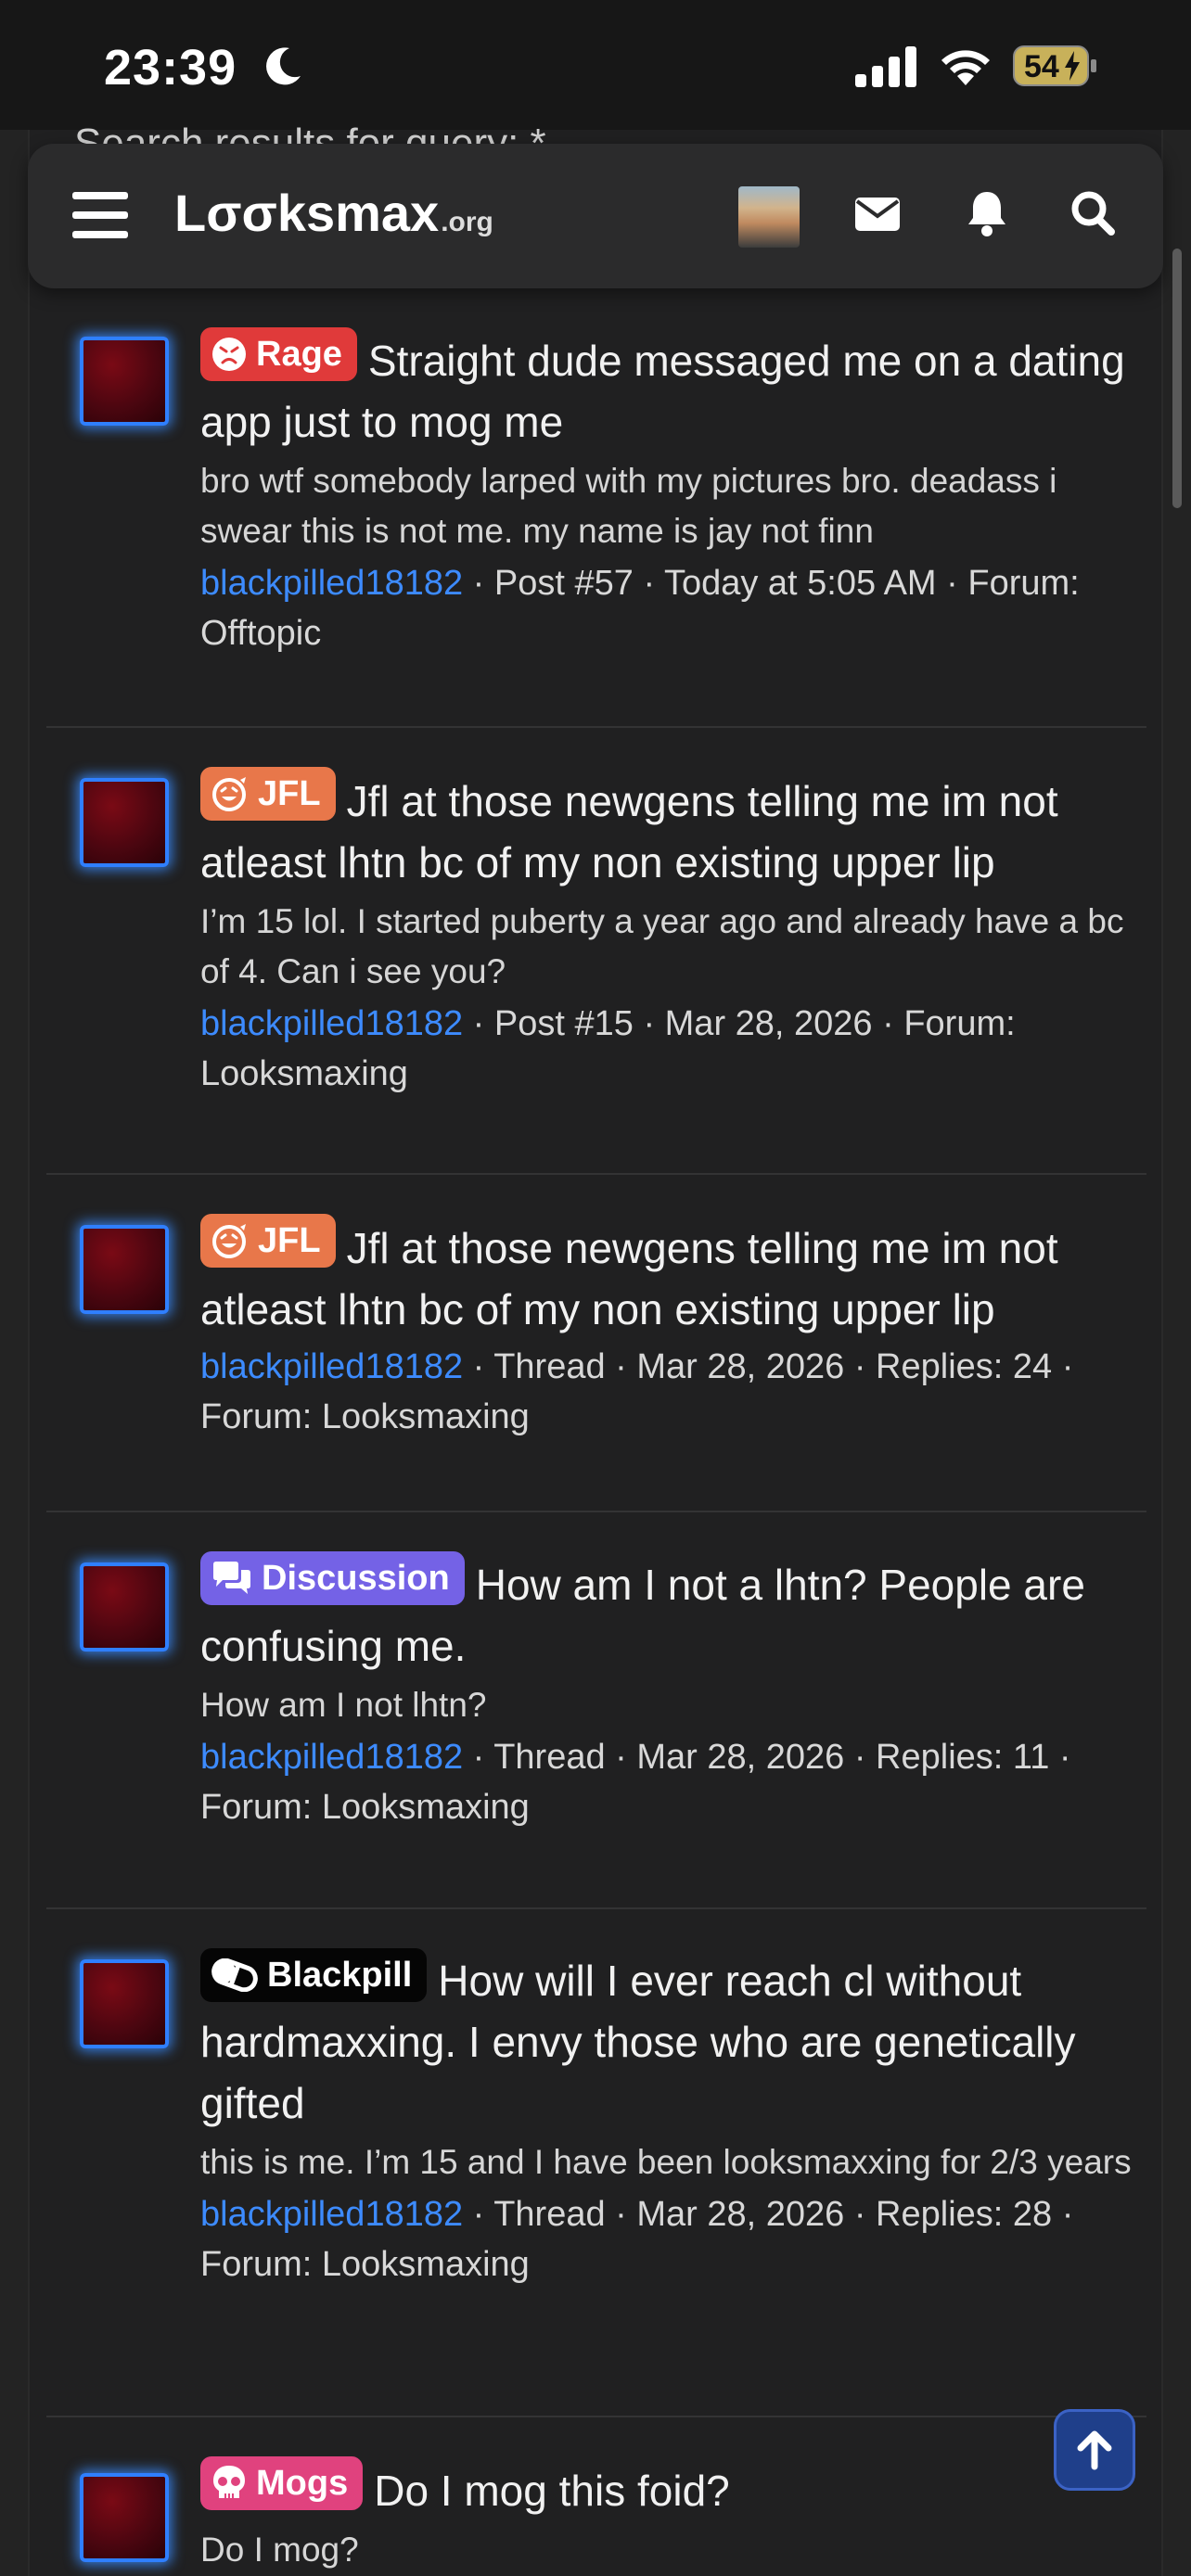 This screenshot has width=1191, height=2576. I want to click on battery-indicator: 54, so click(1055, 66).